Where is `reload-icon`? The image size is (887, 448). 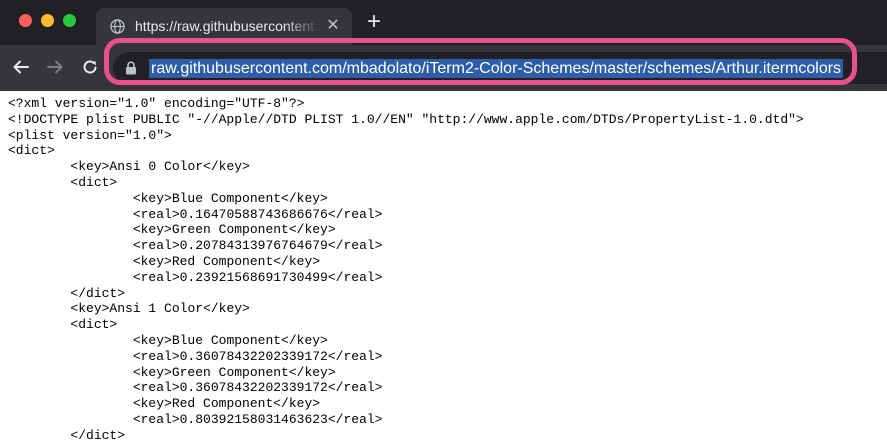
reload-icon is located at coordinates (90, 67).